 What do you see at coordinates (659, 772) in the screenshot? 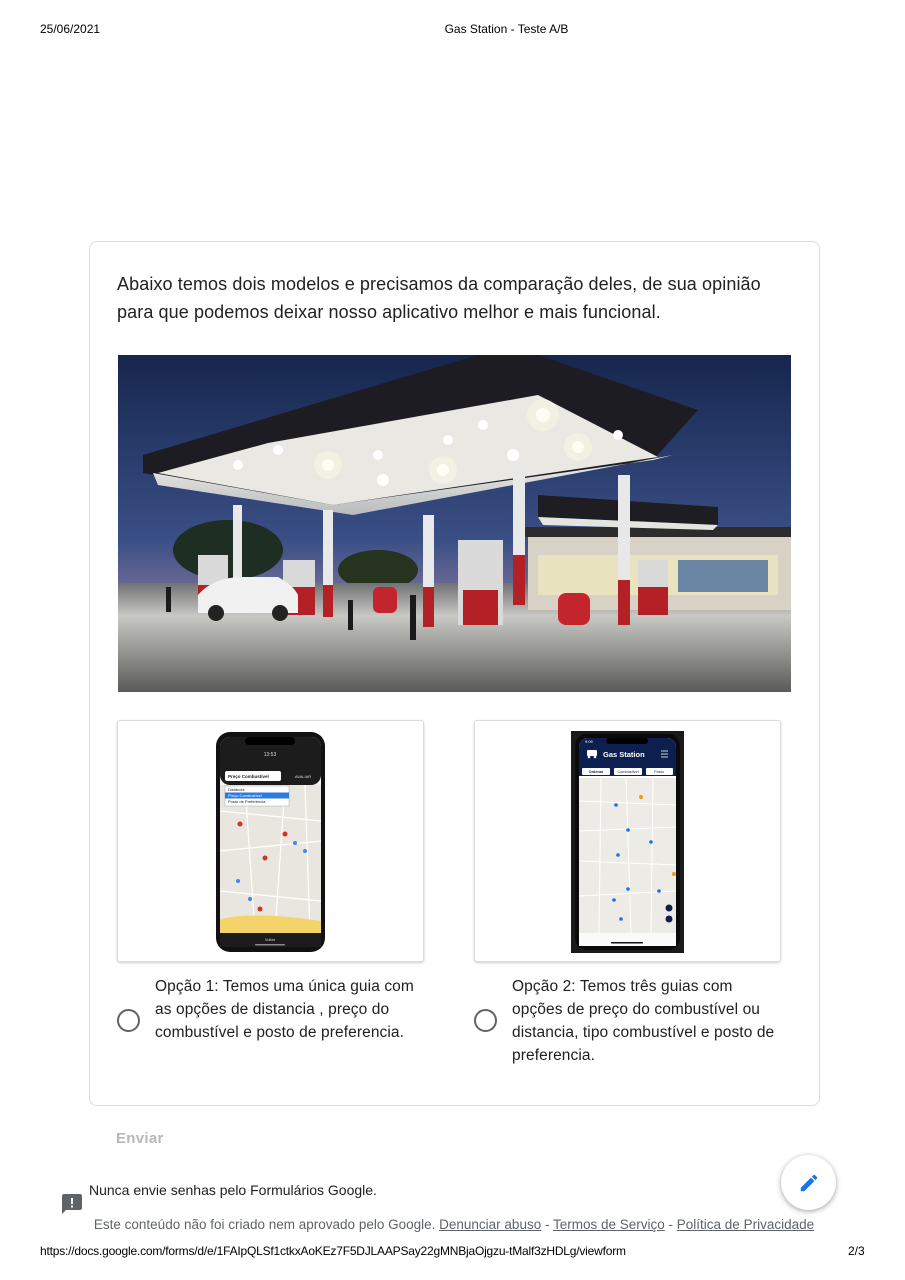
I see `option-2-tab-posto: Posto` at bounding box center [659, 772].